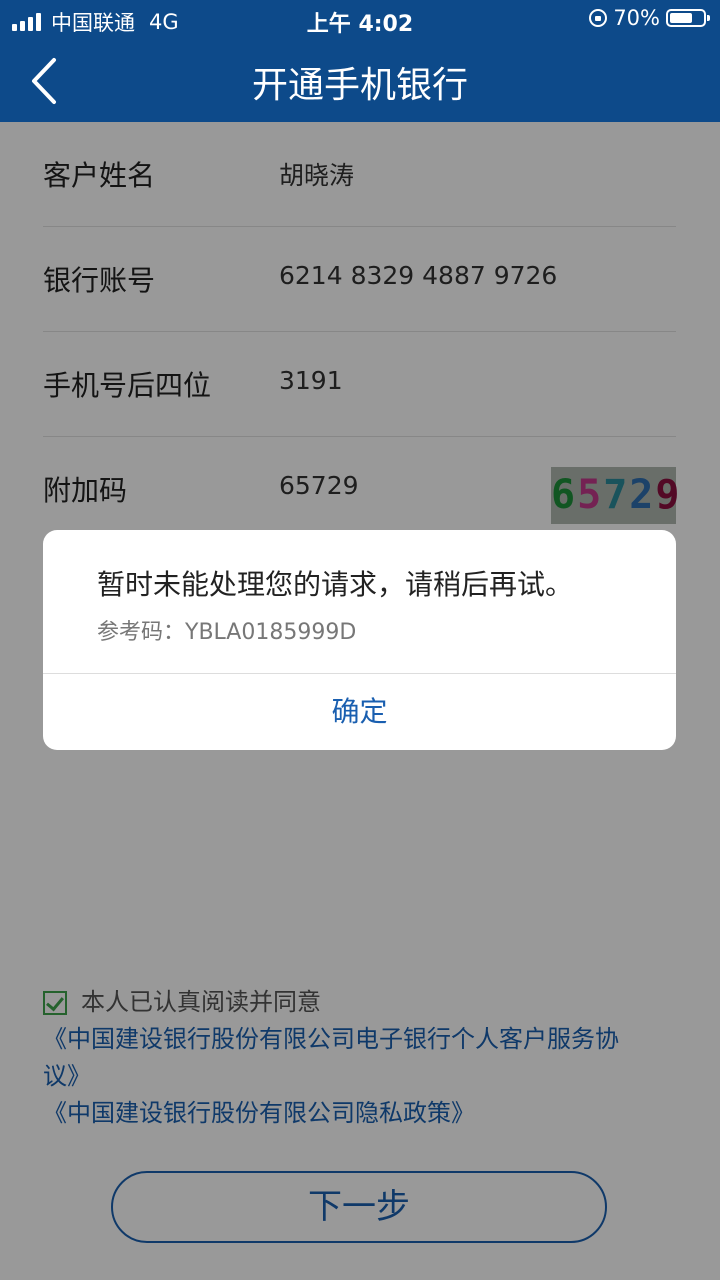 The height and width of the screenshot is (1280, 720). Describe the element at coordinates (359, 712) in the screenshot. I see `ok-button: 确定` at that location.